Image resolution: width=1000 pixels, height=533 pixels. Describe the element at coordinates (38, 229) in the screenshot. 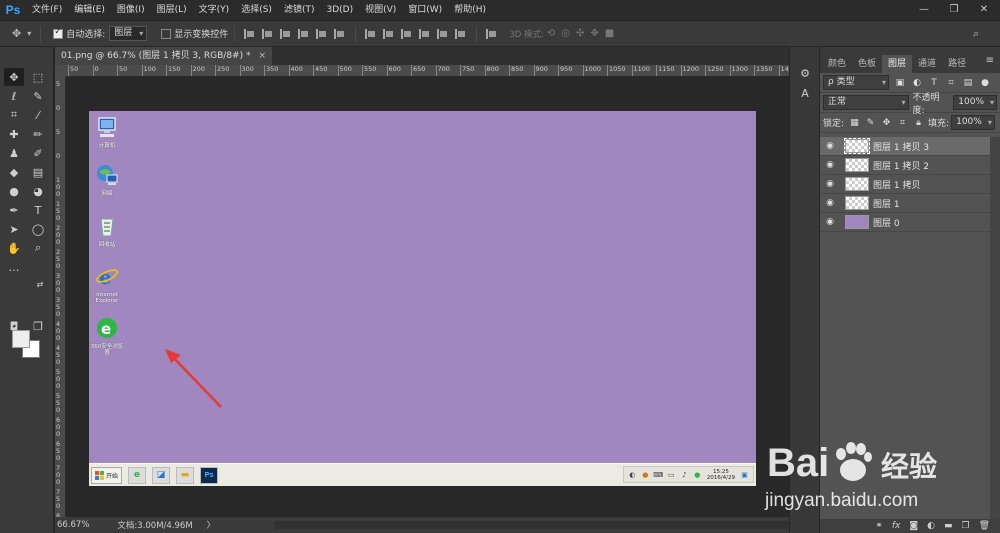

I see `ellipse-tool-icon: ◯` at that location.